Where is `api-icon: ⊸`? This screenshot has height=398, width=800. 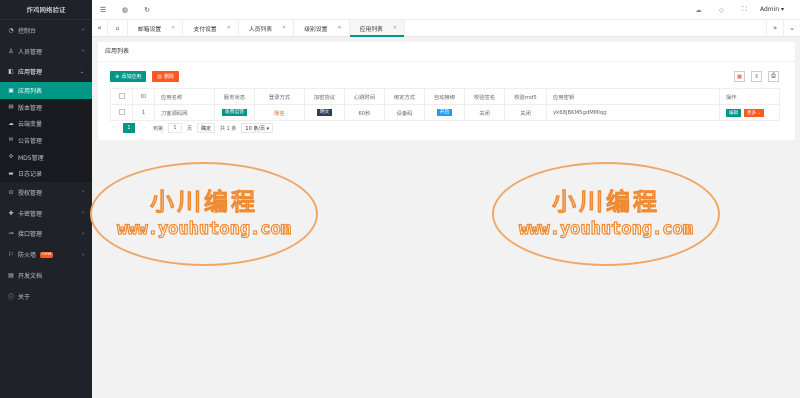
api-icon: ⊸ is located at coordinates (11, 234).